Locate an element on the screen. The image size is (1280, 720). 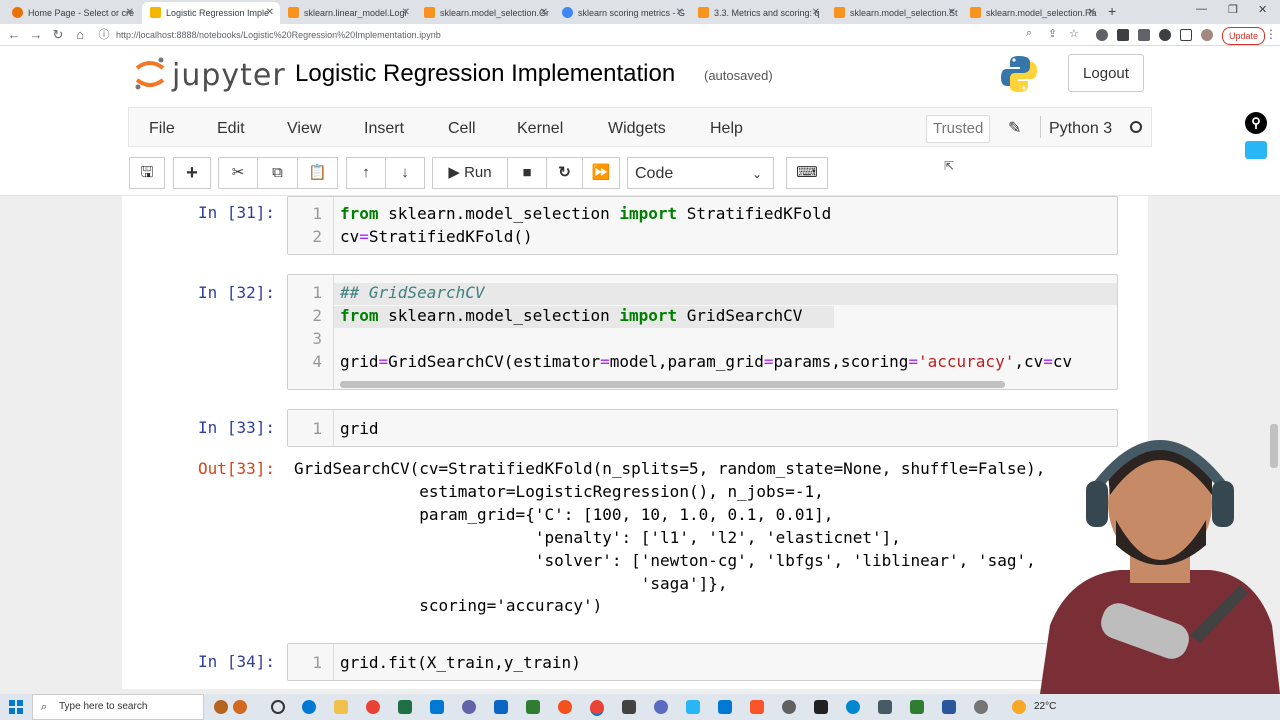
restart-run-all-icon: ⏩ is located at coordinates (601, 173).